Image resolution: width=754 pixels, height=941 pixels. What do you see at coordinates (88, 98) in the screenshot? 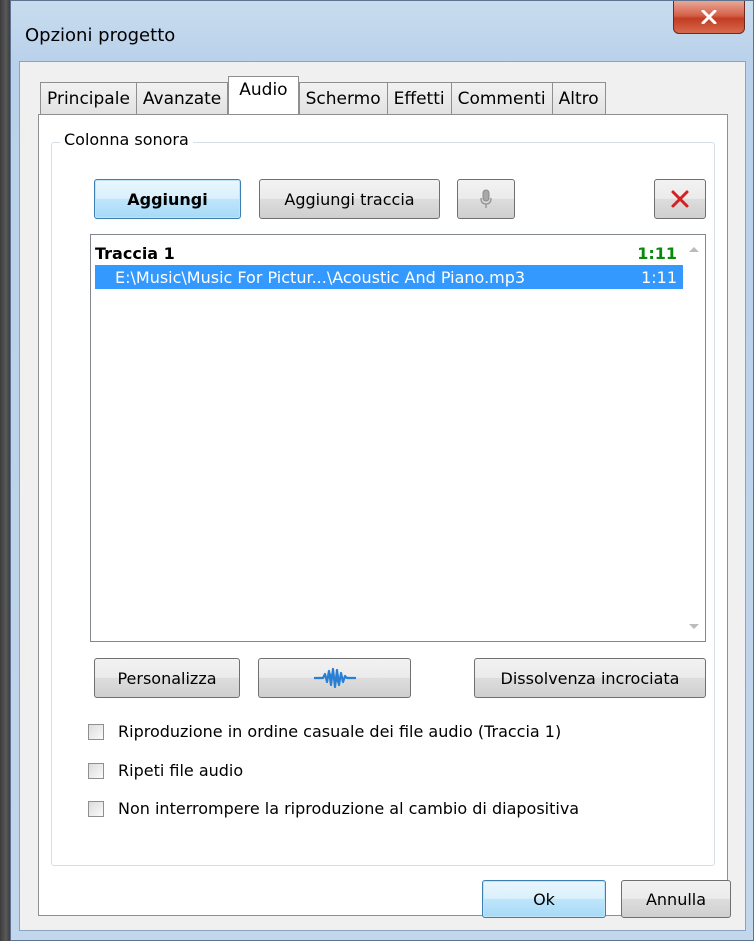
I see `tab-principale: Principale` at bounding box center [88, 98].